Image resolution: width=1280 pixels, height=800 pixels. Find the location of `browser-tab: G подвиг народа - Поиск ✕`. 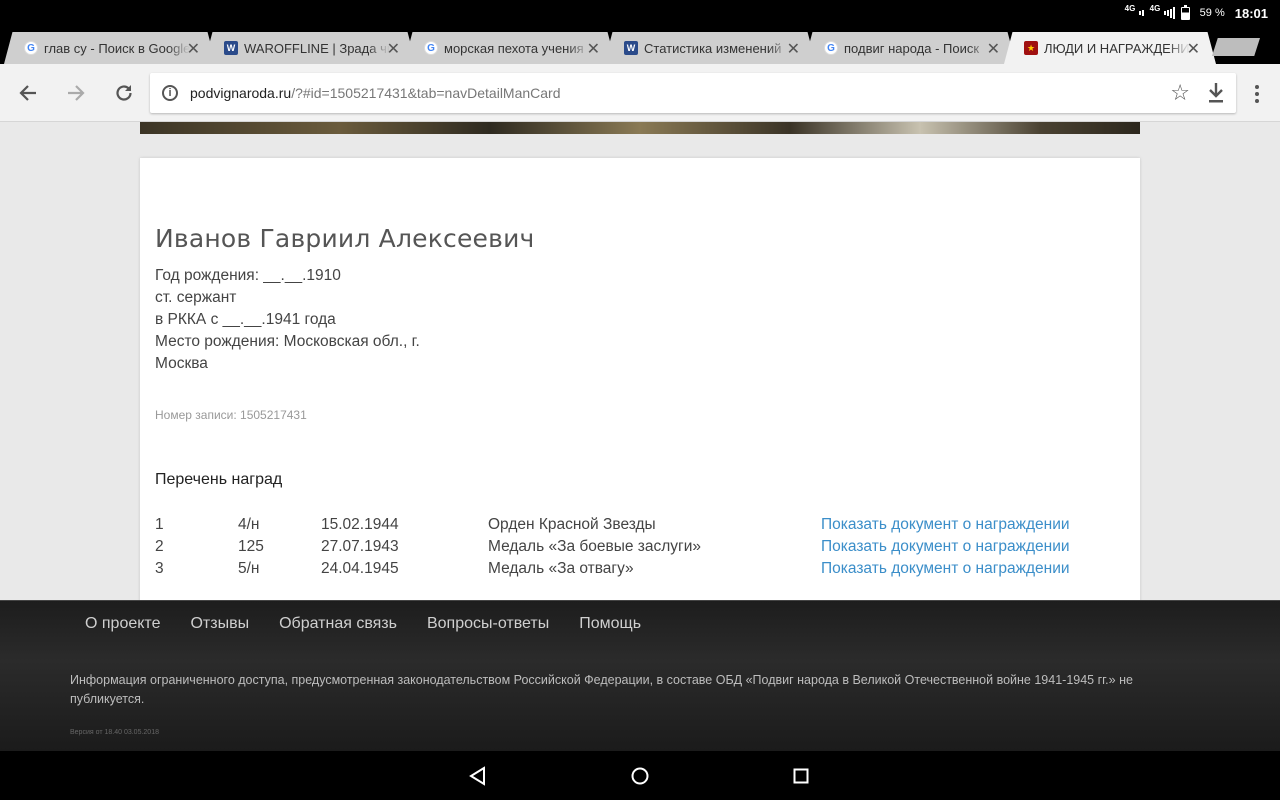

browser-tab: G подвиг народа - Поиск ✕ is located at coordinates (910, 48).